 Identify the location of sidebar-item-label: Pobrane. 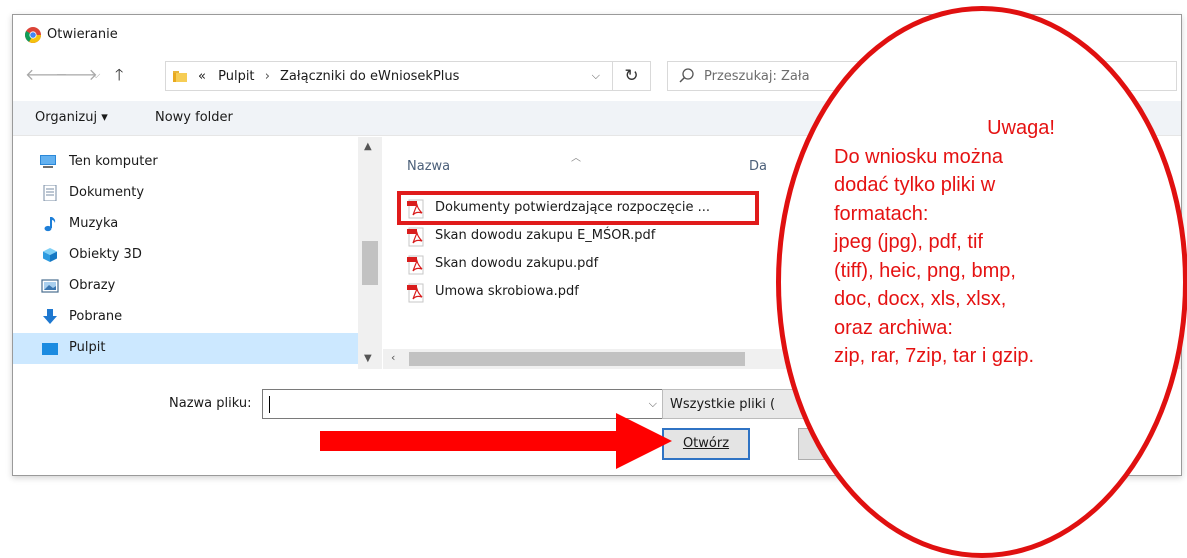
(96, 316).